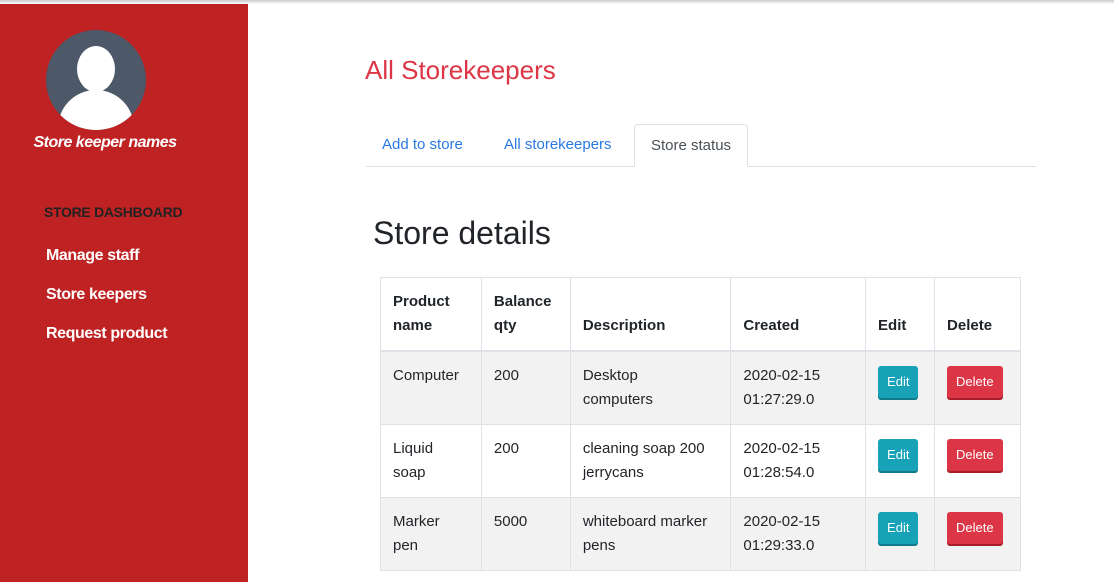 The width and height of the screenshot is (1114, 582). I want to click on user-name: Store keeper names, so click(105, 142).